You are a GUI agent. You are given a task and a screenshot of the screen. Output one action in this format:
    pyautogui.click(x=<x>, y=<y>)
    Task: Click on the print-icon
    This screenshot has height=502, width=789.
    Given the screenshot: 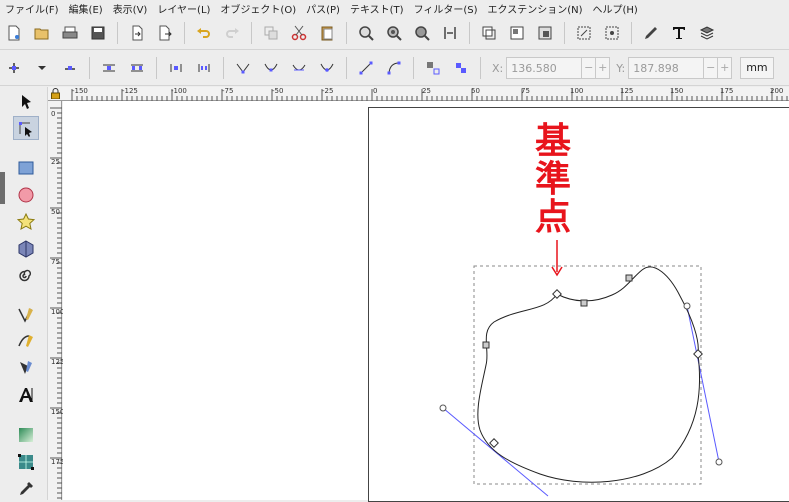 What is the action you would take?
    pyautogui.click(x=70, y=33)
    